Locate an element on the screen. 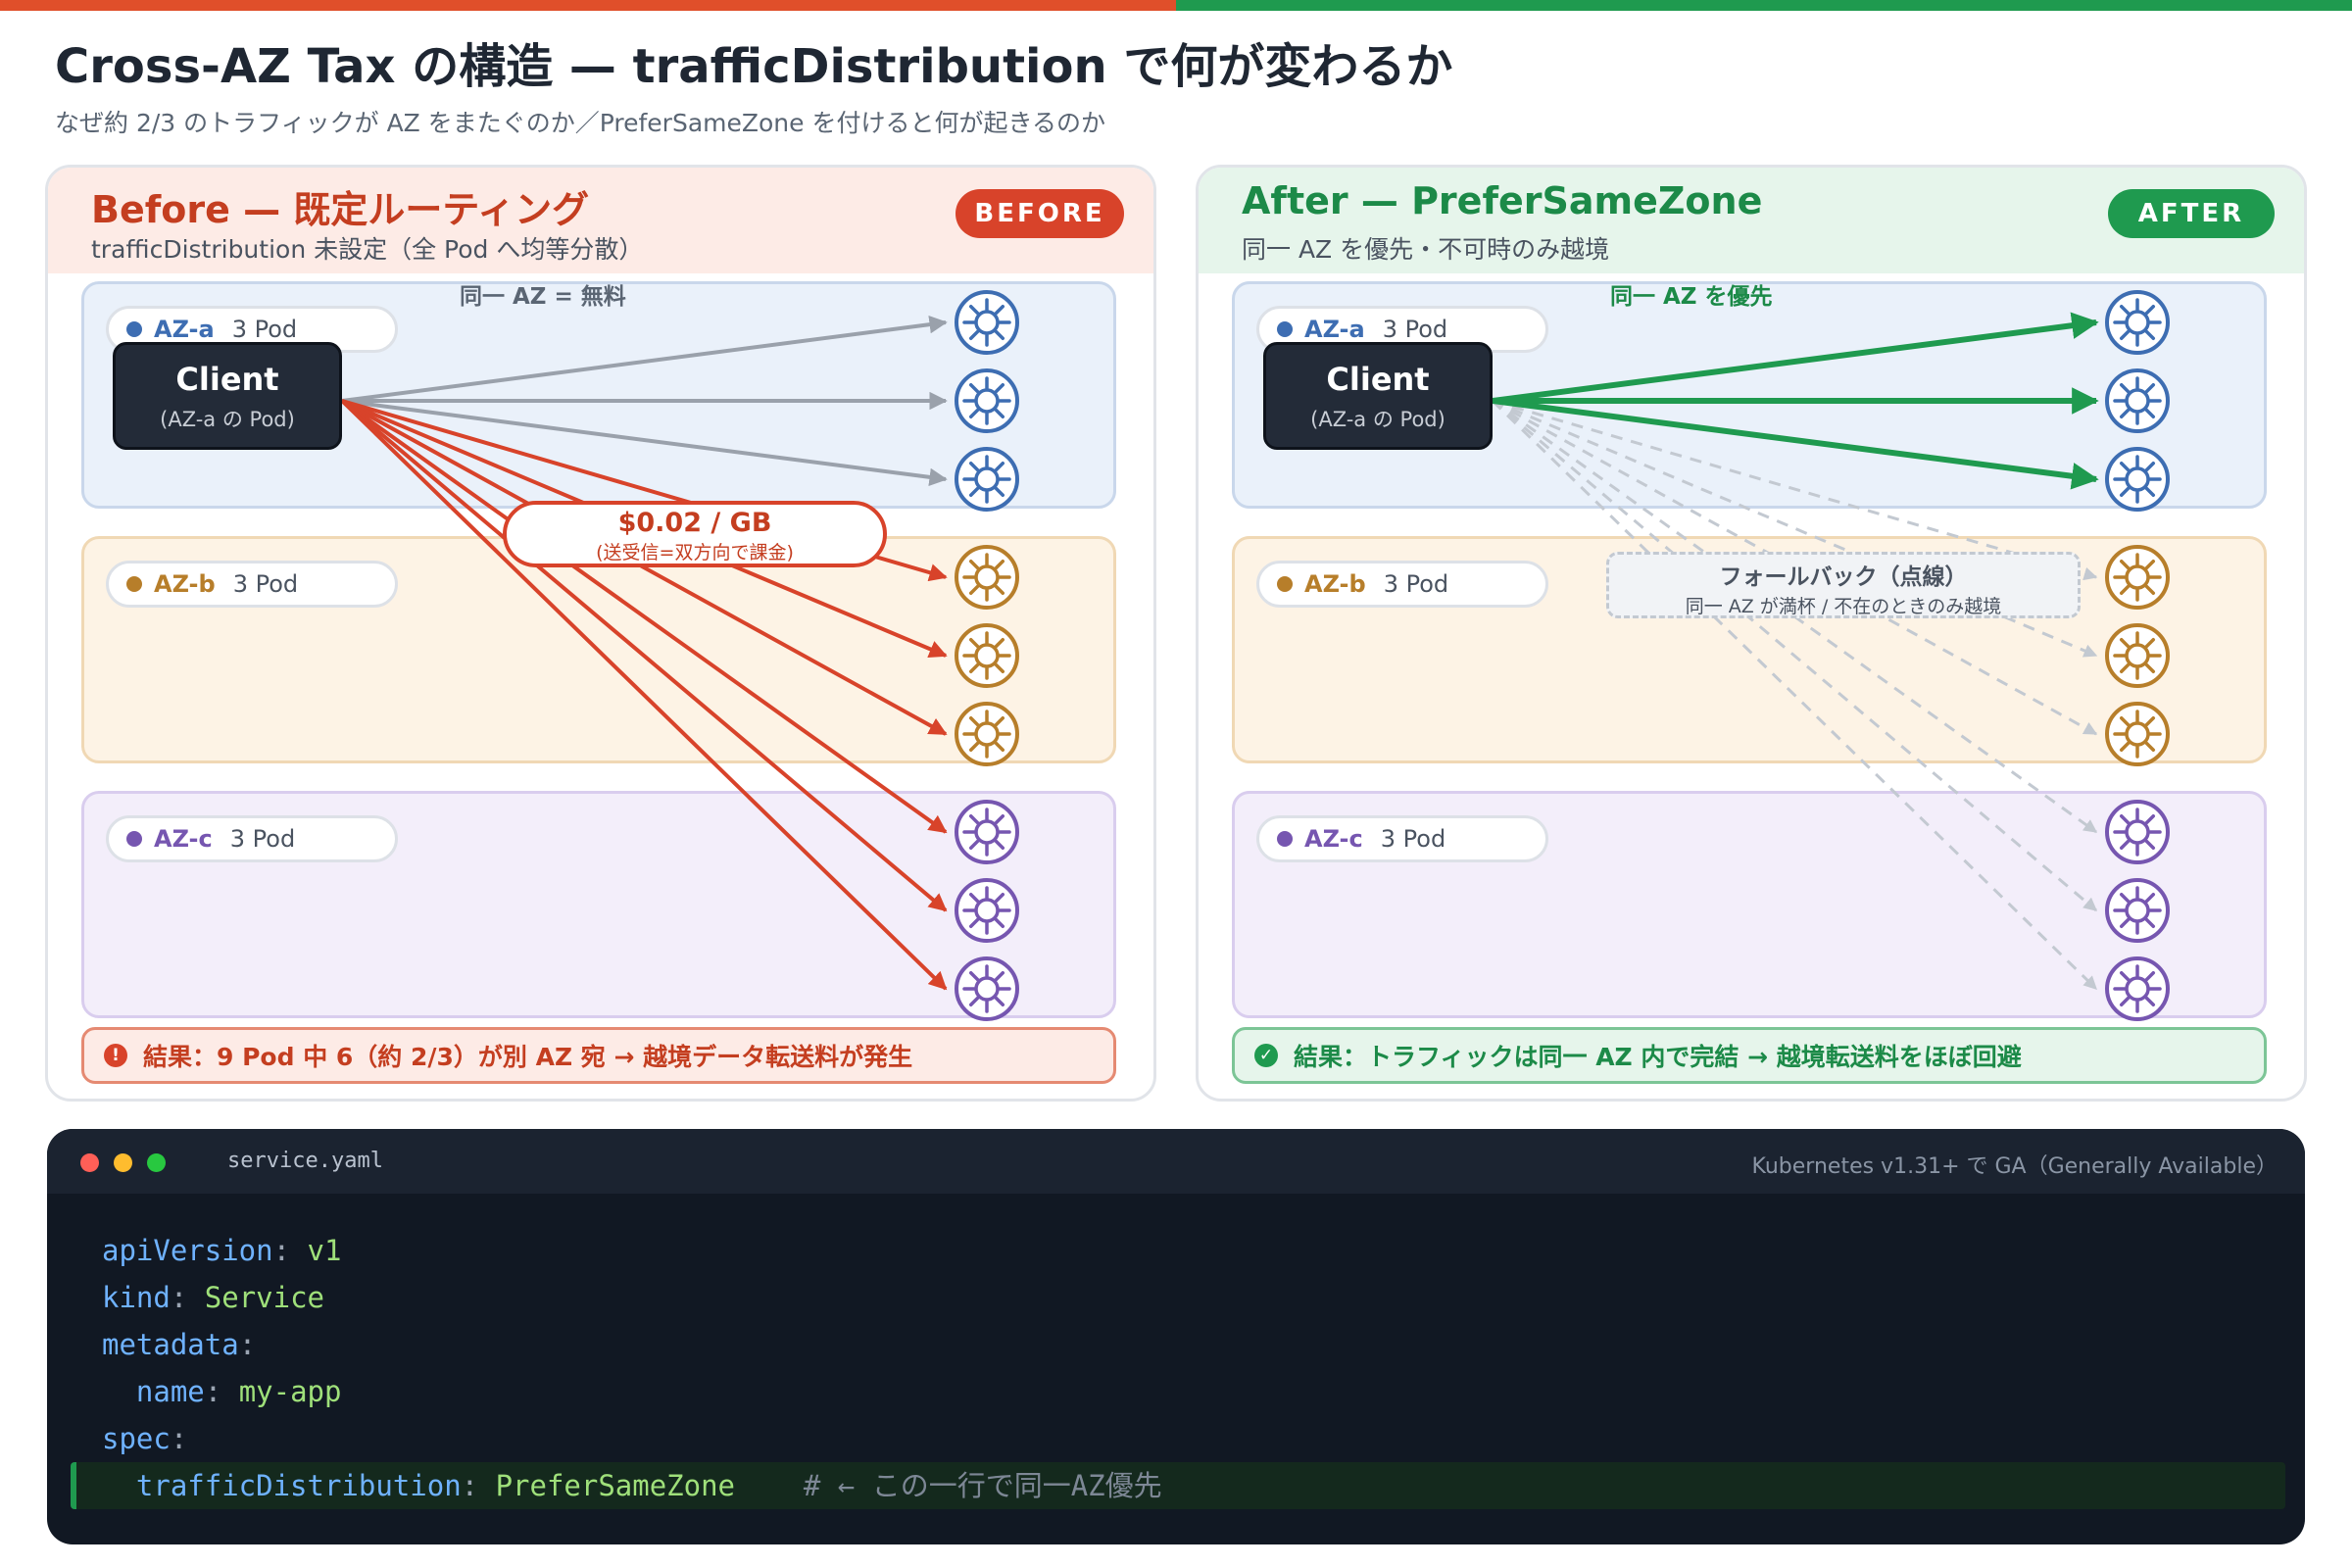 The width and height of the screenshot is (2352, 1568). yaml-key: spec is located at coordinates (136, 1438).